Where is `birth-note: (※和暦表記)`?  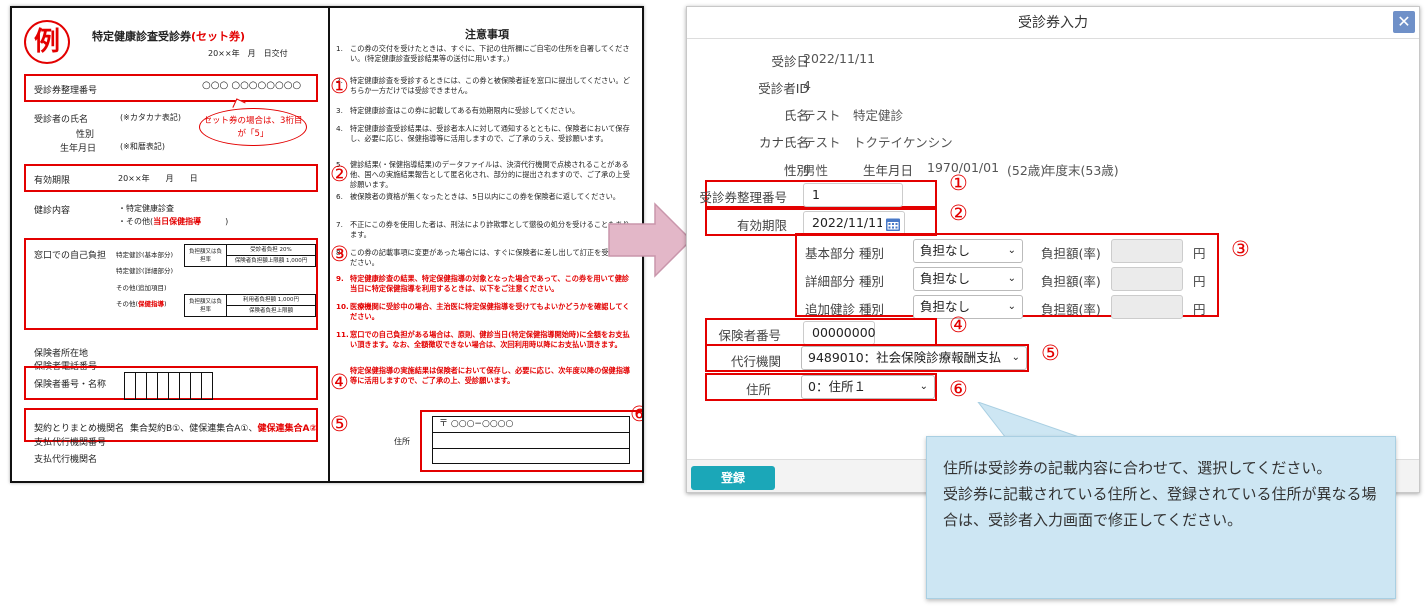
birth-note: (※和暦表記) is located at coordinates (142, 146).